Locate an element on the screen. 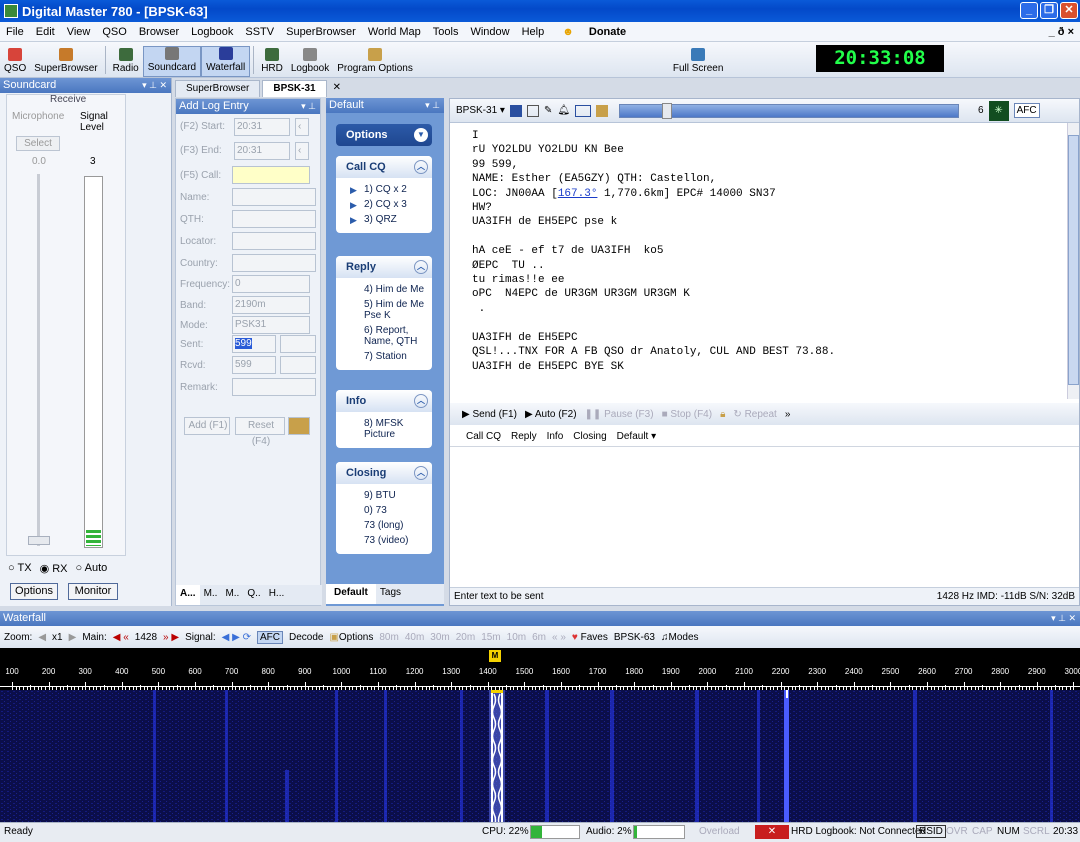 Image resolution: width=1080 pixels, height=842 pixels. tuning-slider-thumb is located at coordinates (667, 110).